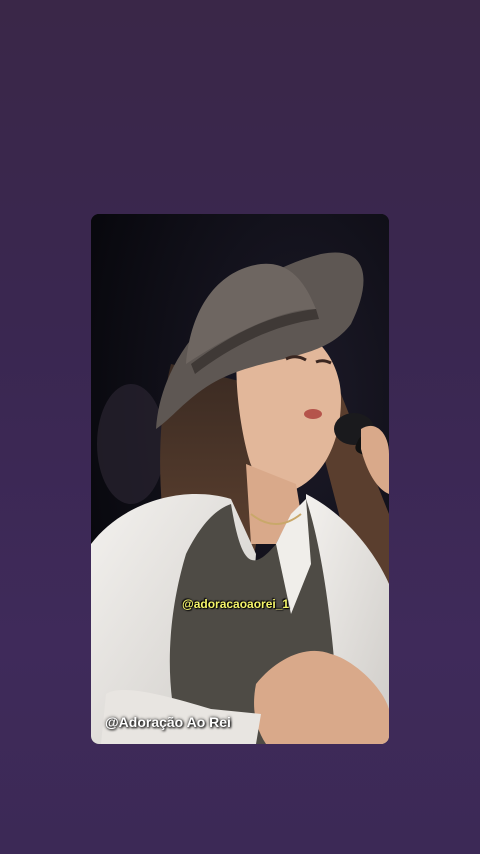 The height and width of the screenshot is (854, 480). I want to click on handle-overlay-text: @adoracaoaorei_1, so click(235, 604).